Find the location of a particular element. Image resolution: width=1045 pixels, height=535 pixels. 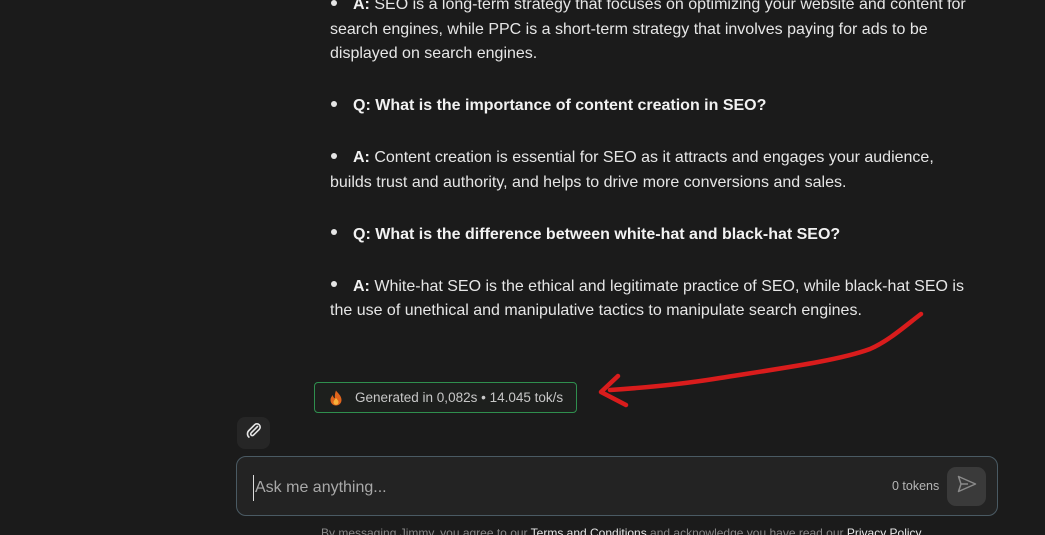

generation-stats-badge: Generated in 0,082s • 14.045 tok/s is located at coordinates (445, 397).